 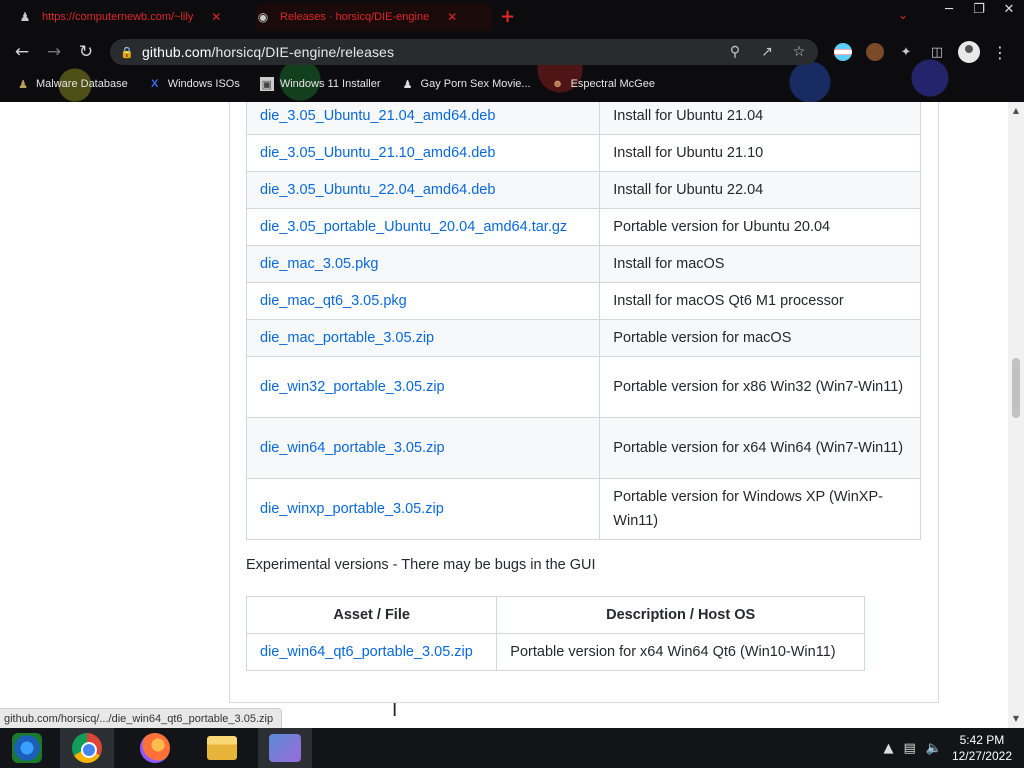 What do you see at coordinates (934, 748) in the screenshot?
I see `volume-icon: 🔈` at bounding box center [934, 748].